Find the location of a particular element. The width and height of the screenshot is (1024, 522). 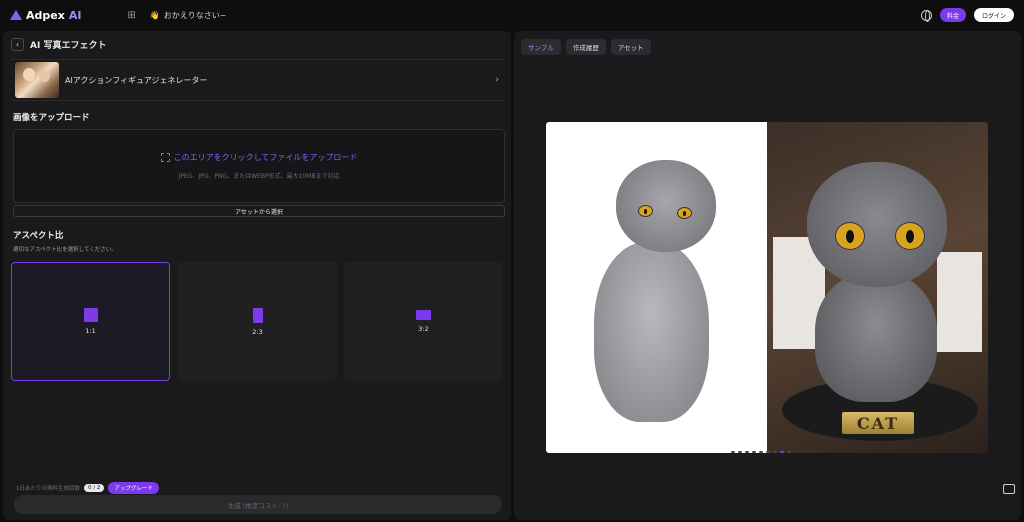

landscape-ratio-icon is located at coordinates (423, 315).